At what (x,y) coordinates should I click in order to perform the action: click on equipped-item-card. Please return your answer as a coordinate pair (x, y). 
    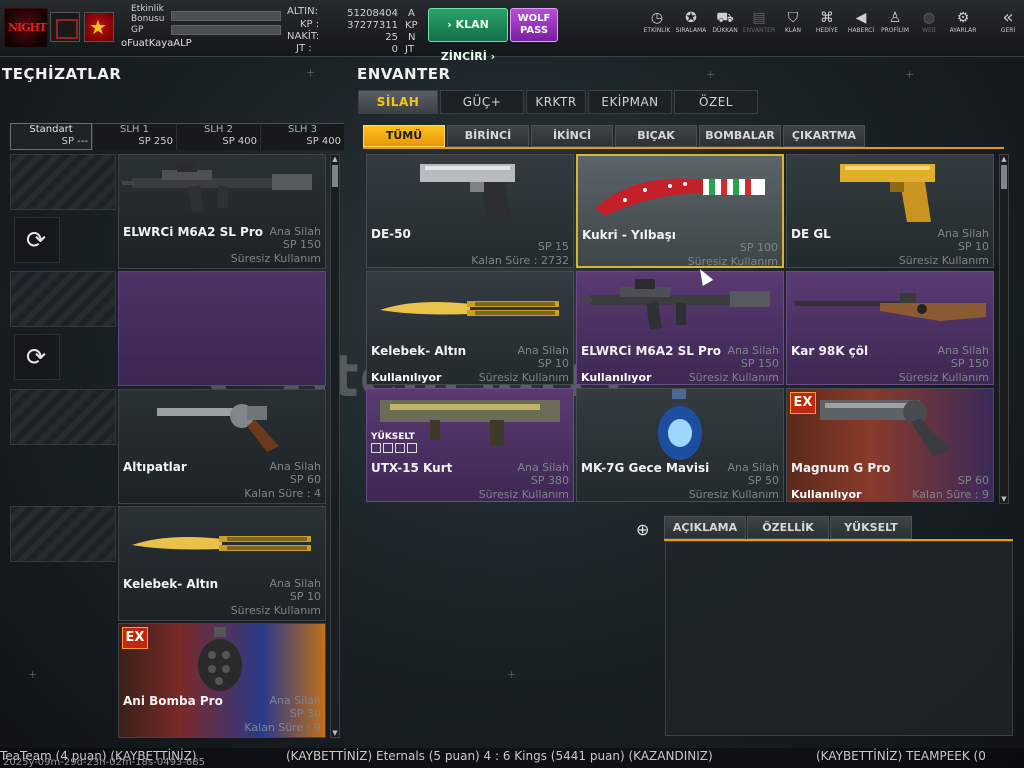
    Looking at the image, I should click on (222, 328).